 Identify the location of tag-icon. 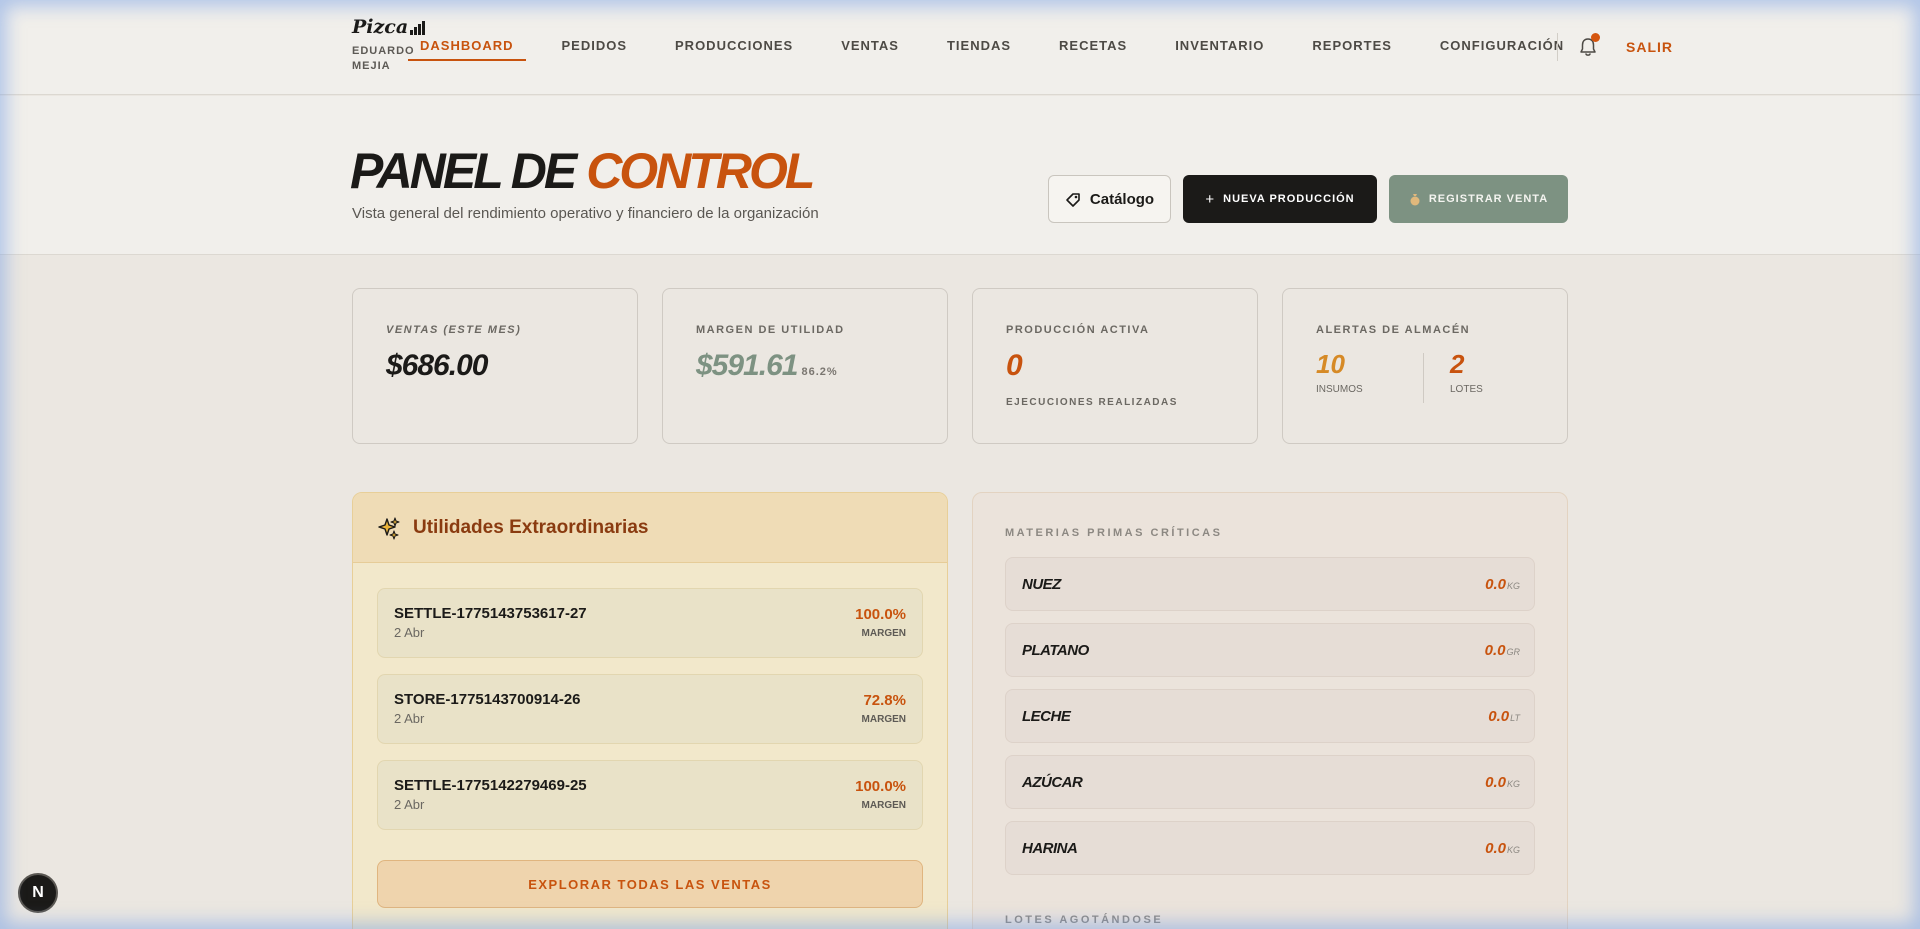
(1073, 199).